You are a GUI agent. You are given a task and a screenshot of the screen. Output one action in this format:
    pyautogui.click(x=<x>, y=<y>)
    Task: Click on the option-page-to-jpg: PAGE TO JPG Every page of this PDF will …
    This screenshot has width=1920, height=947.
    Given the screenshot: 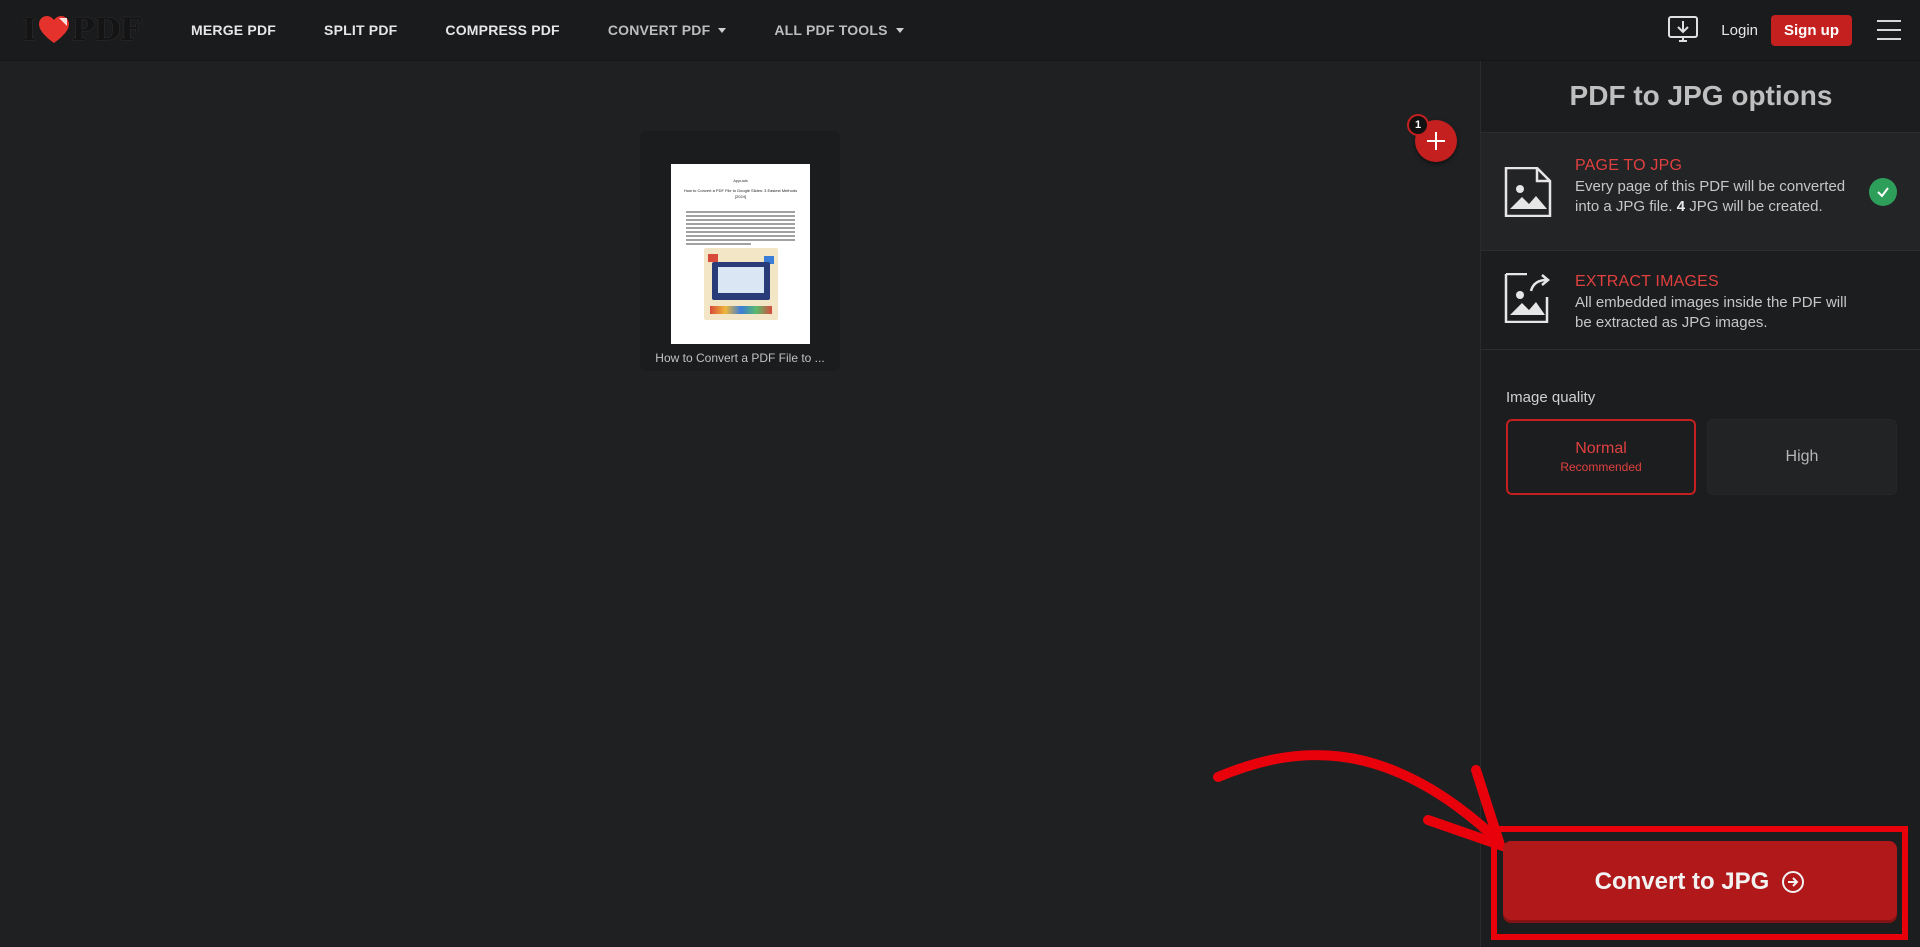 What is the action you would take?
    pyautogui.click(x=1700, y=191)
    